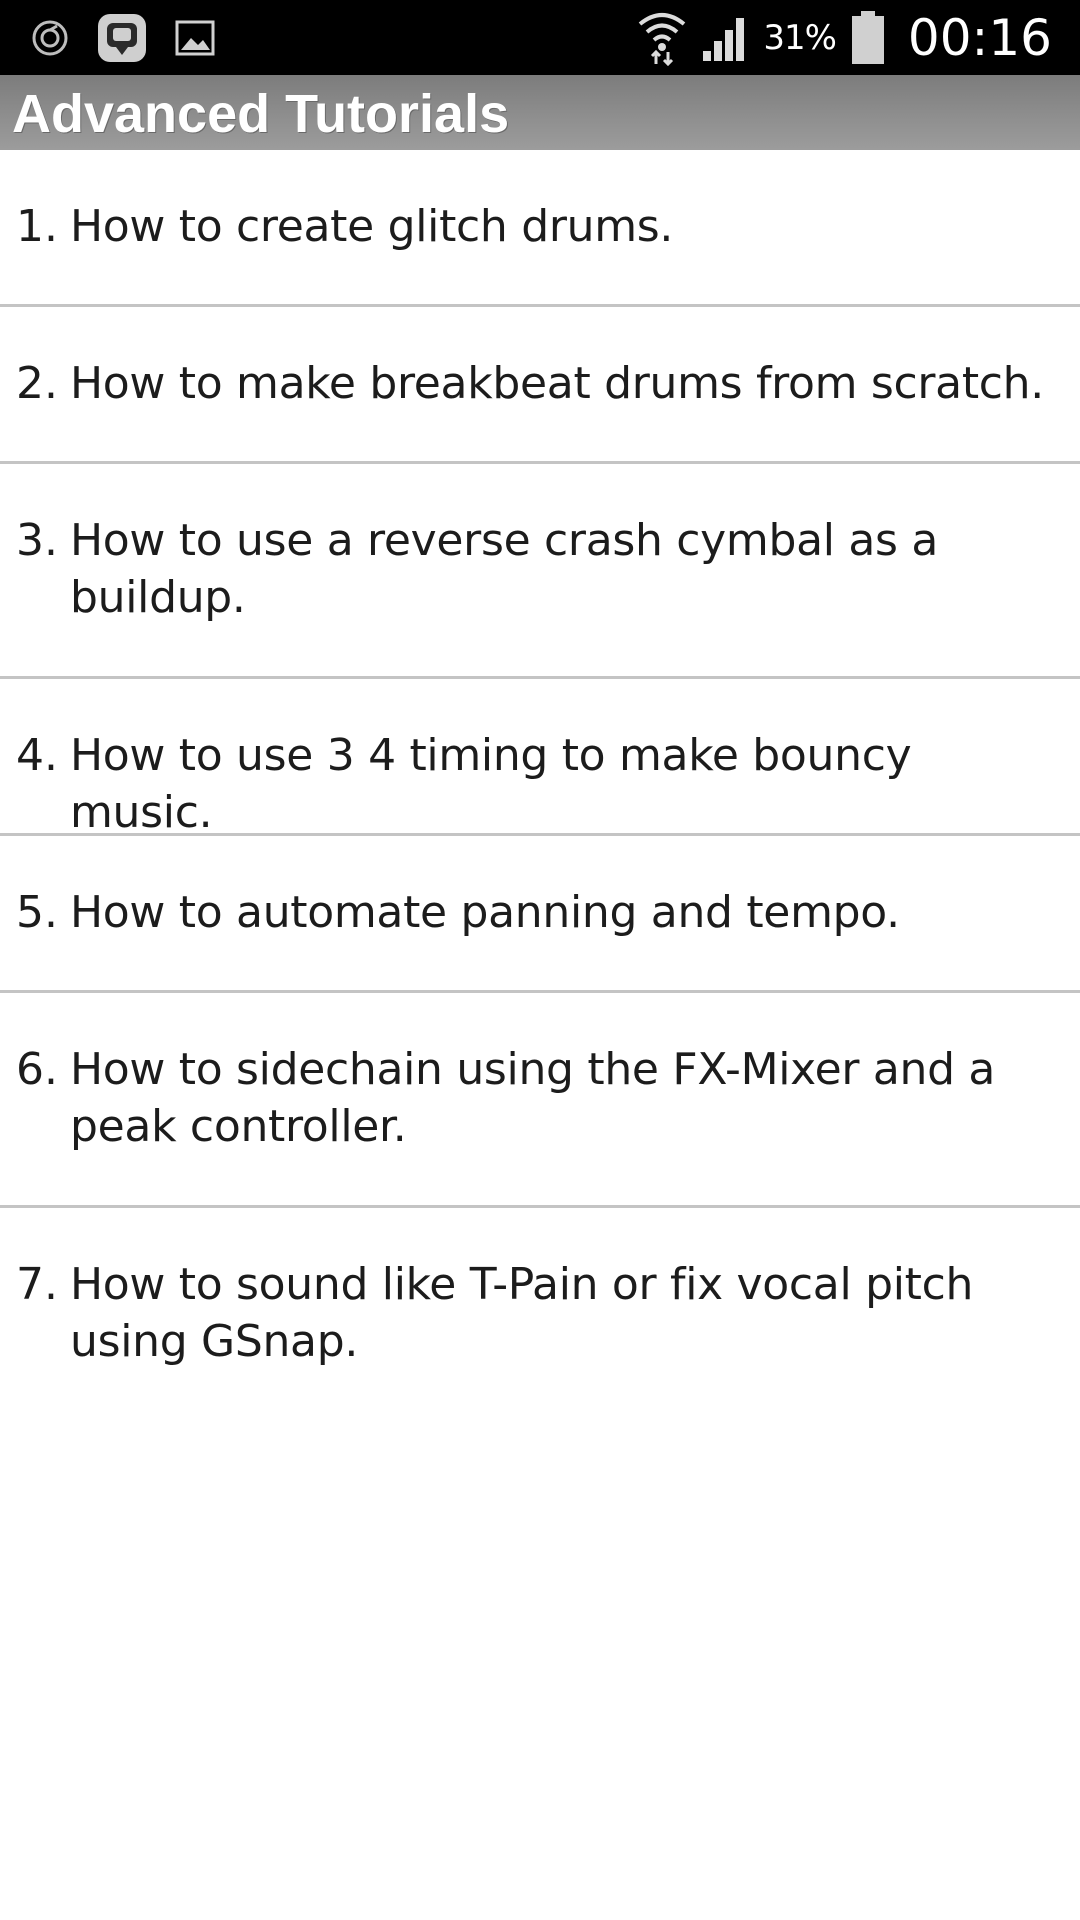 The width and height of the screenshot is (1080, 1920). Describe the element at coordinates (372, 226) in the screenshot. I see `item-title: How to create glitch drums.` at that location.